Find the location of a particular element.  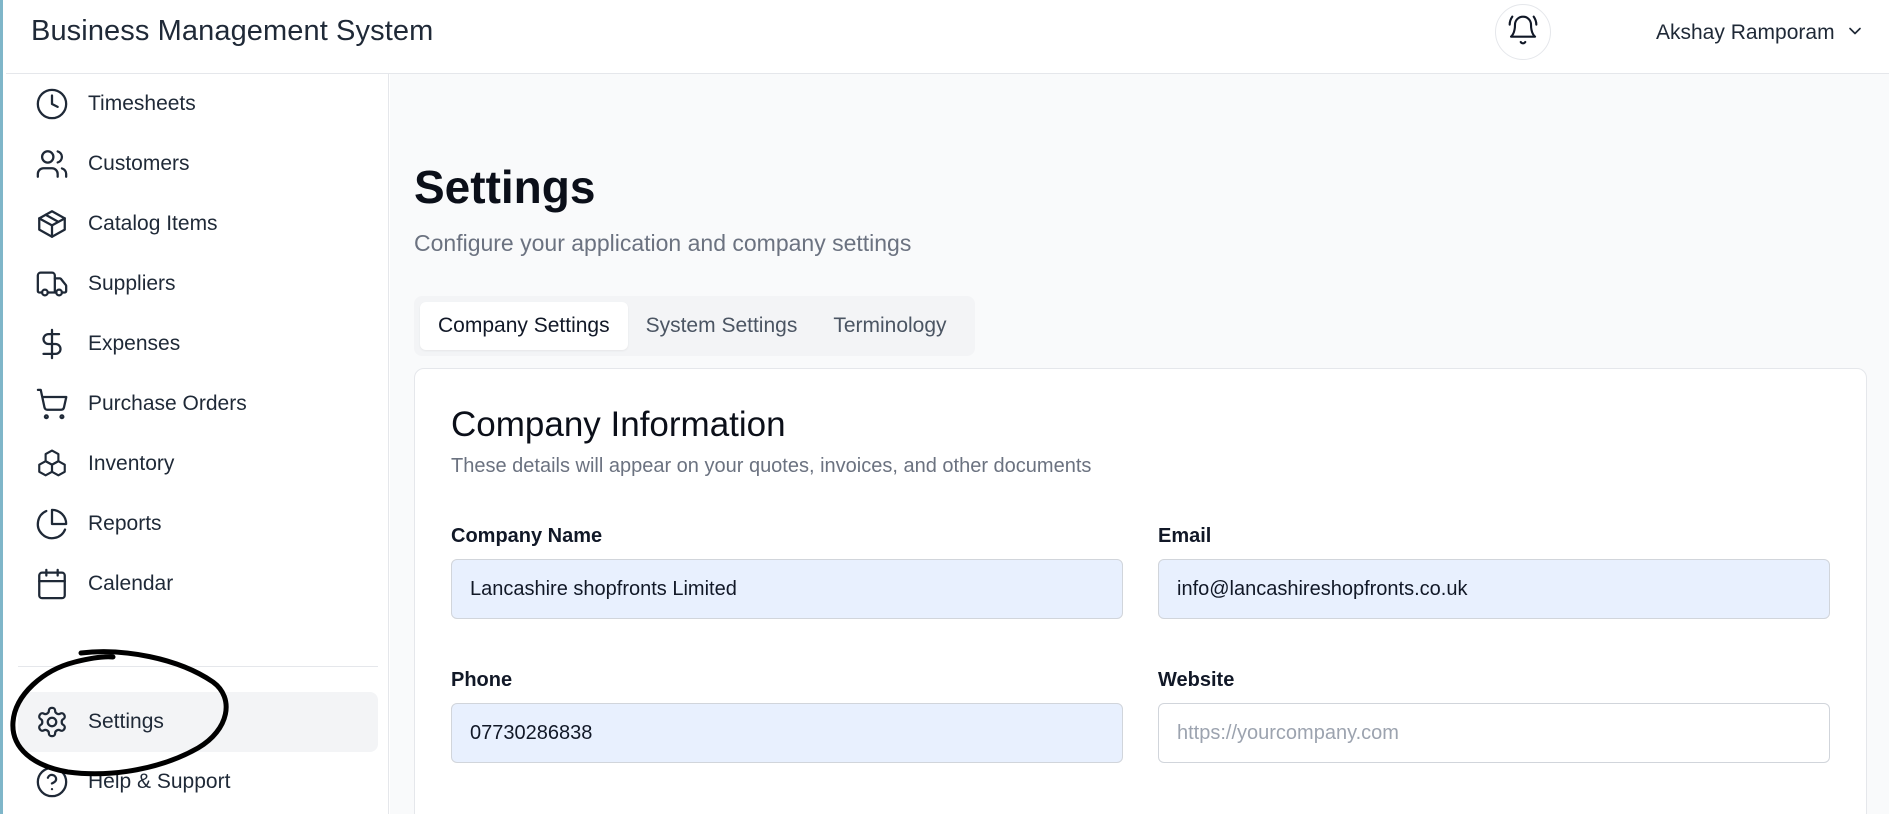

bell-ring-icon is located at coordinates (1523, 32).